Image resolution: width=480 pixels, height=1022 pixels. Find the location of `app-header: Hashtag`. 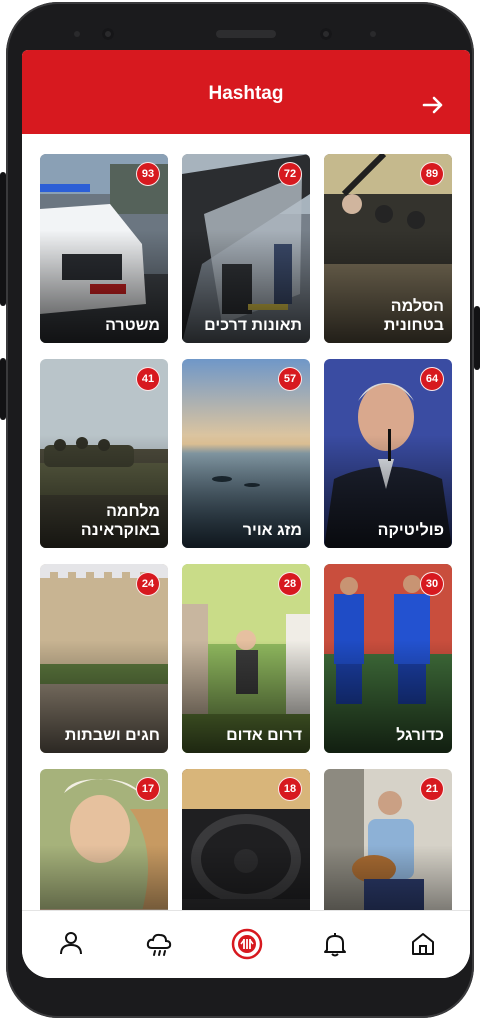

app-header: Hashtag is located at coordinates (246, 92).